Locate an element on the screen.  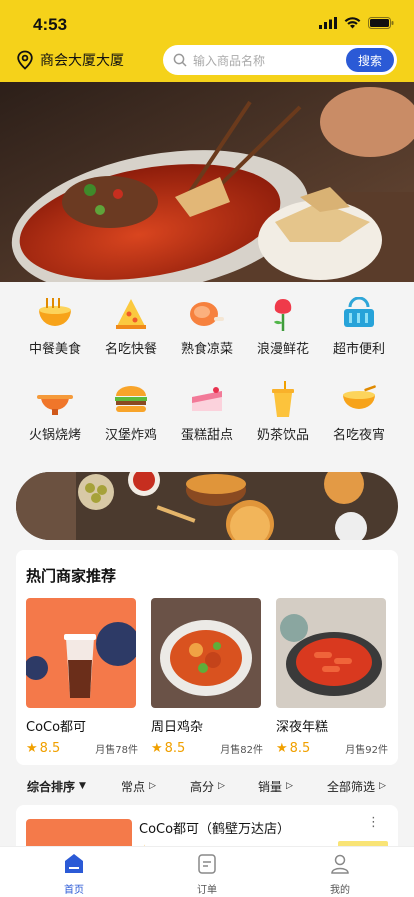
more-options-icon: ⋮ is located at coordinates (373, 822).